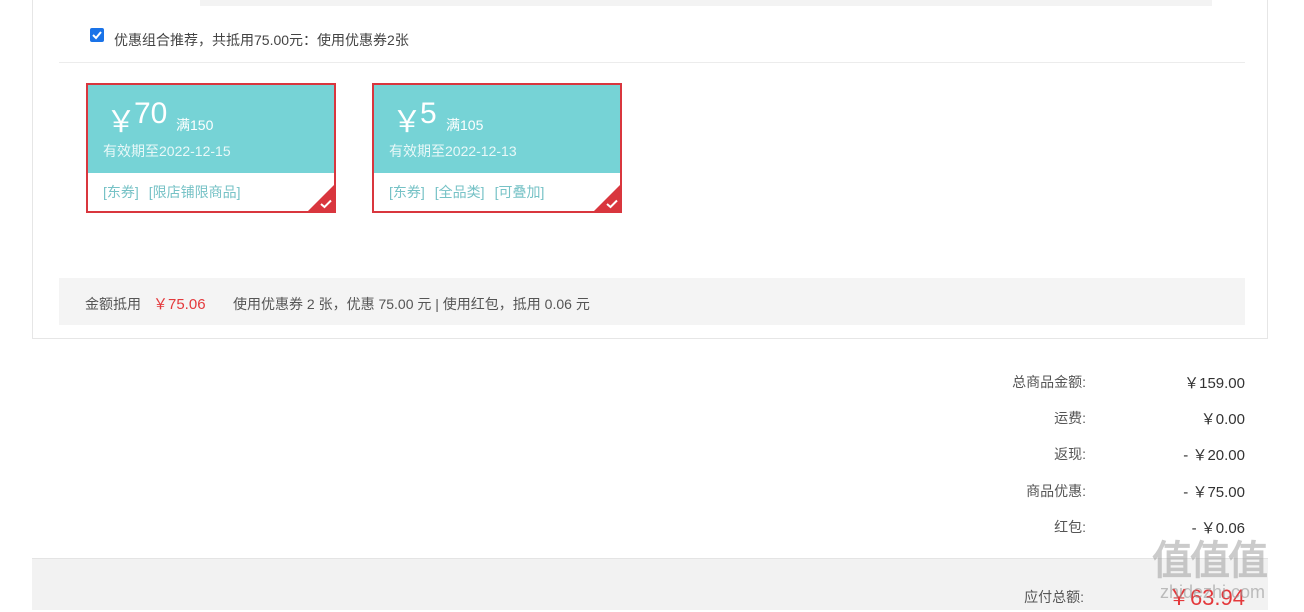 The width and height of the screenshot is (1304, 612). I want to click on coupon-condition: 满150, so click(195, 125).